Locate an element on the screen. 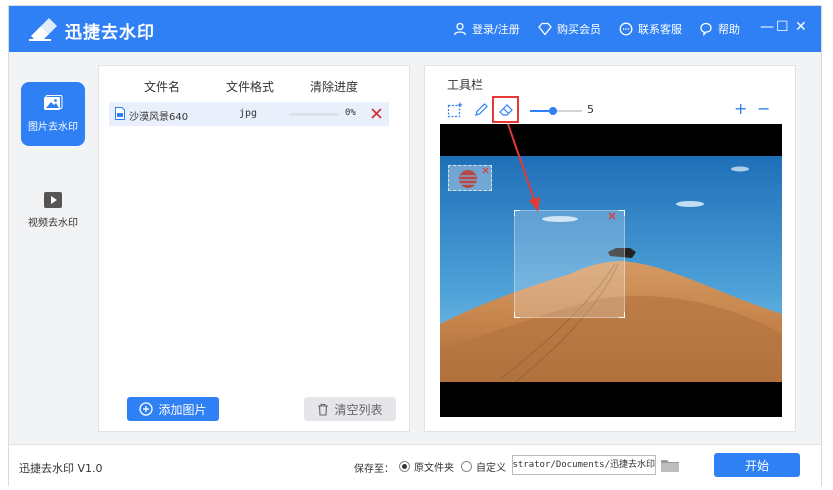  watermark-selection-small is located at coordinates (470, 178).